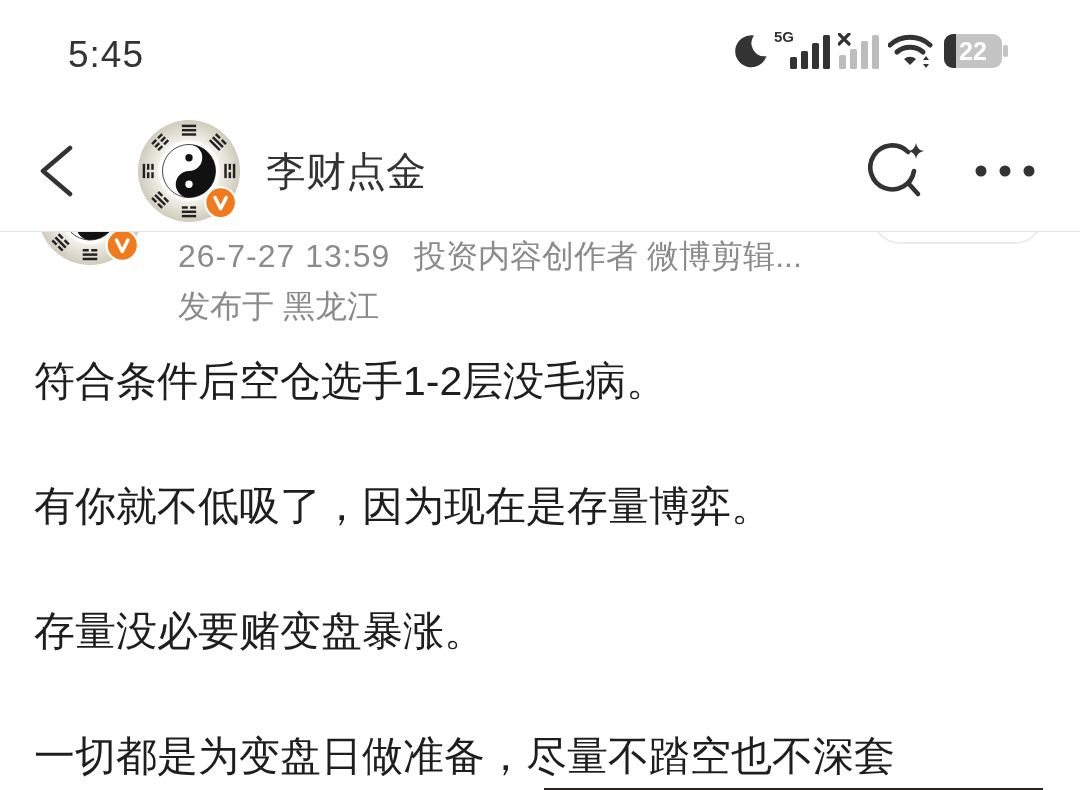 The height and width of the screenshot is (790, 1080). I want to click on battery-icon, so click(976, 51).